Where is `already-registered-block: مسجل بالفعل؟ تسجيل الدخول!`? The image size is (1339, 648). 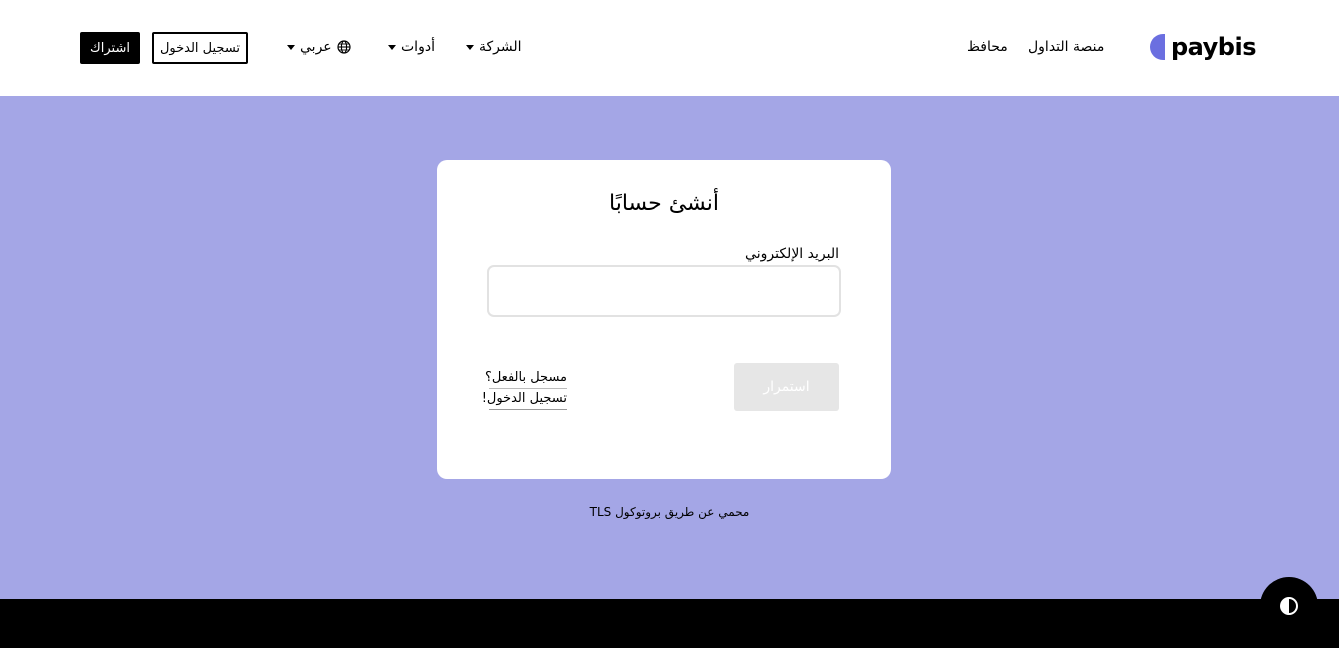 already-registered-block: مسجل بالفعل؟ تسجيل الدخول! is located at coordinates (524, 389).